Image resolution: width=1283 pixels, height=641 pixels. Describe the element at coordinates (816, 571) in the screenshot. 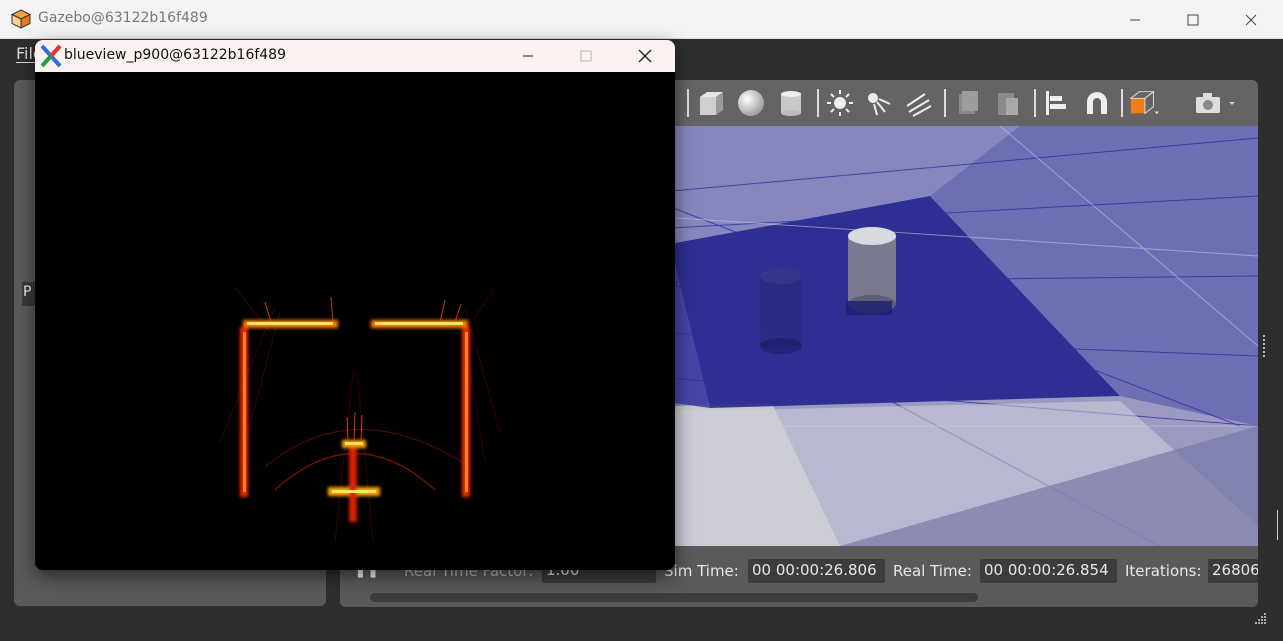

I see `sim-time-value: 00 00:00:26.806` at that location.